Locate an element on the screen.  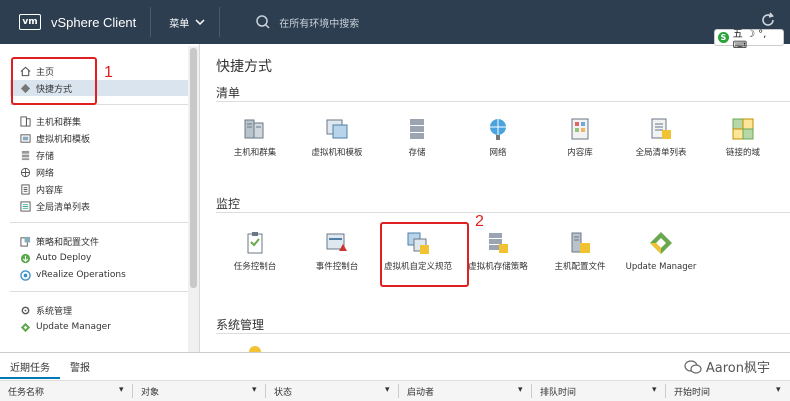
column-status: 状态 is located at coordinates (283, 391).